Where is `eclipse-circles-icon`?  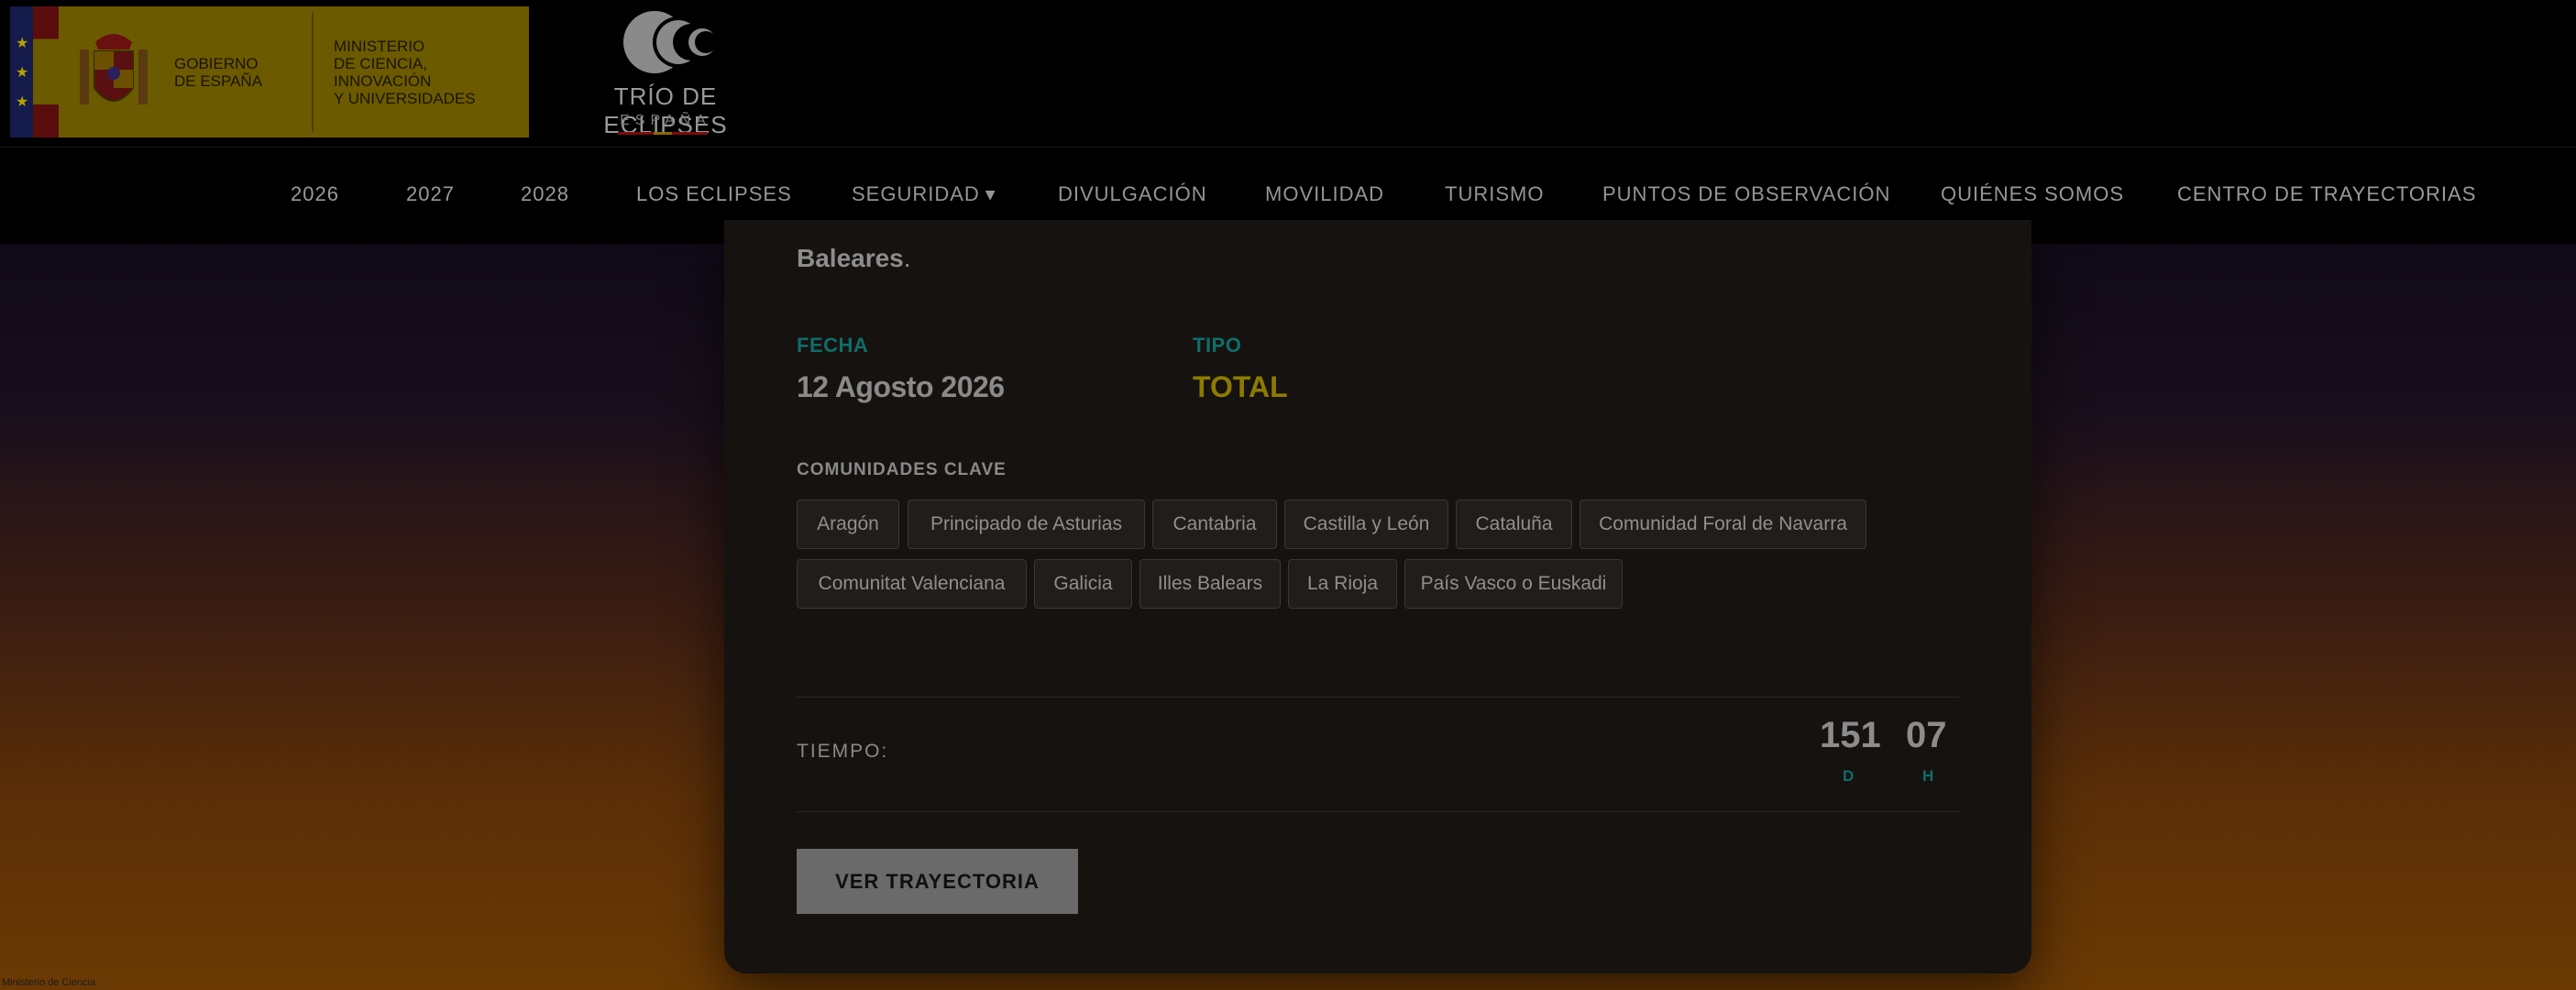 eclipse-circles-icon is located at coordinates (670, 42).